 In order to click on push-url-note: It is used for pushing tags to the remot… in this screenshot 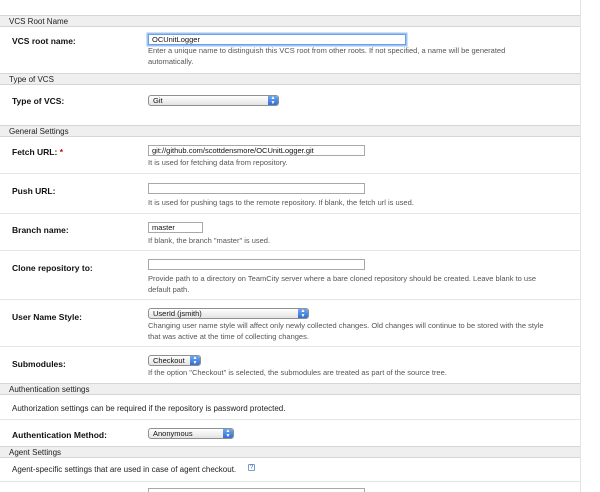, I will do `click(281, 202)`.